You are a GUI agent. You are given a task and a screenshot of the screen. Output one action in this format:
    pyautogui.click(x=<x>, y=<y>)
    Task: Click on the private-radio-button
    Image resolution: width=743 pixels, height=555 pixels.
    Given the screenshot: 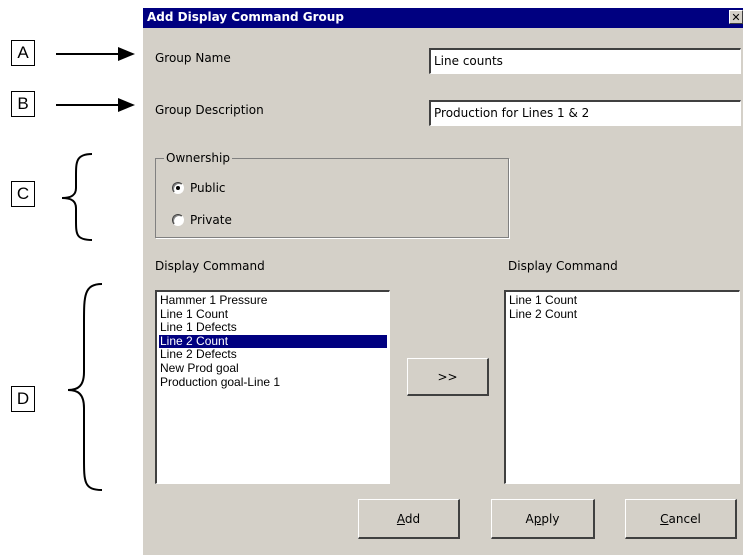 What is the action you would take?
    pyautogui.click(x=178, y=220)
    